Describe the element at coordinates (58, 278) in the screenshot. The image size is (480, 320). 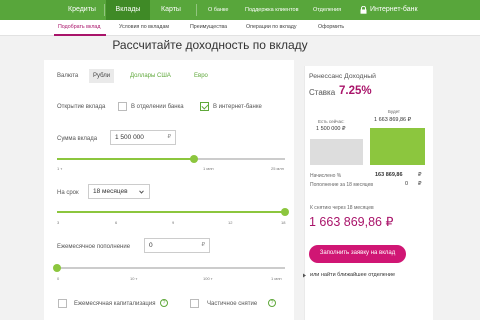
I see `monthly-tick: 0` at that location.